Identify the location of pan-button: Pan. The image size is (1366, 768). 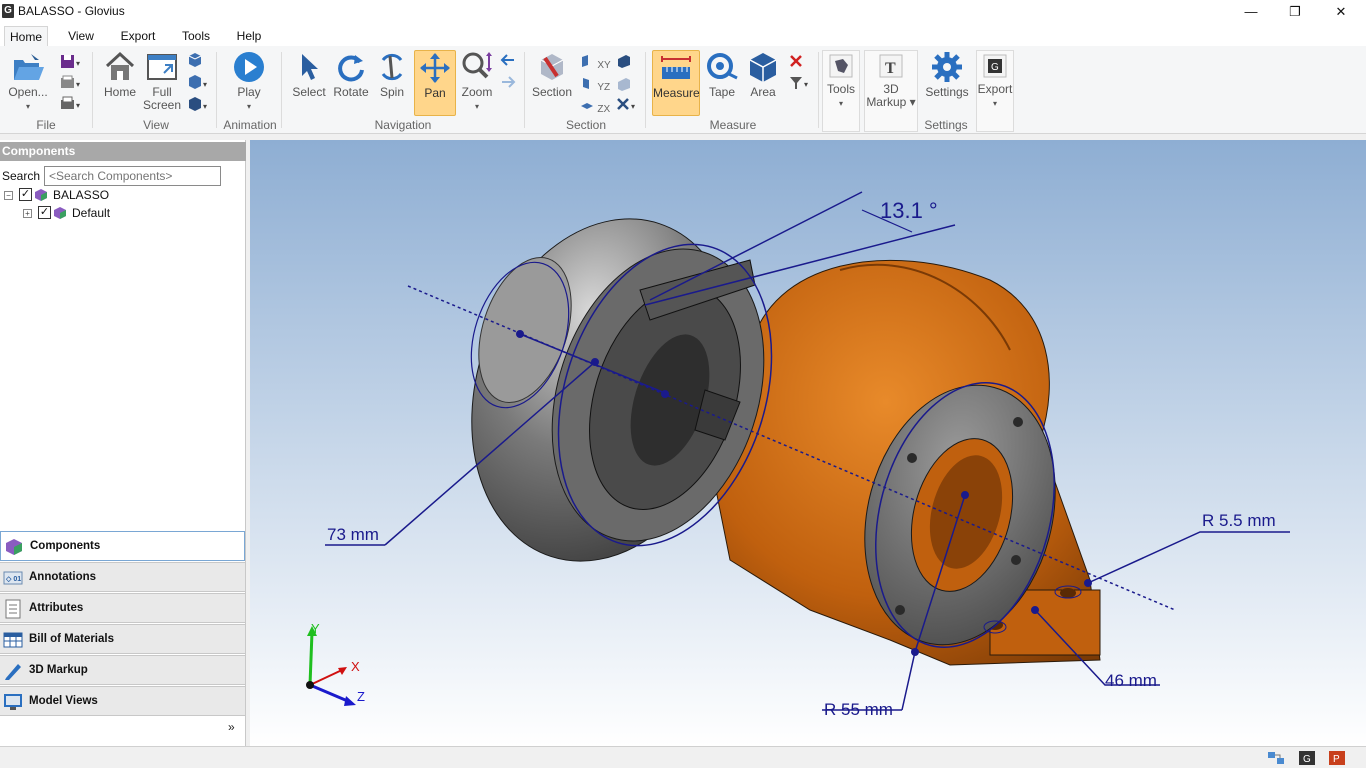
(435, 83).